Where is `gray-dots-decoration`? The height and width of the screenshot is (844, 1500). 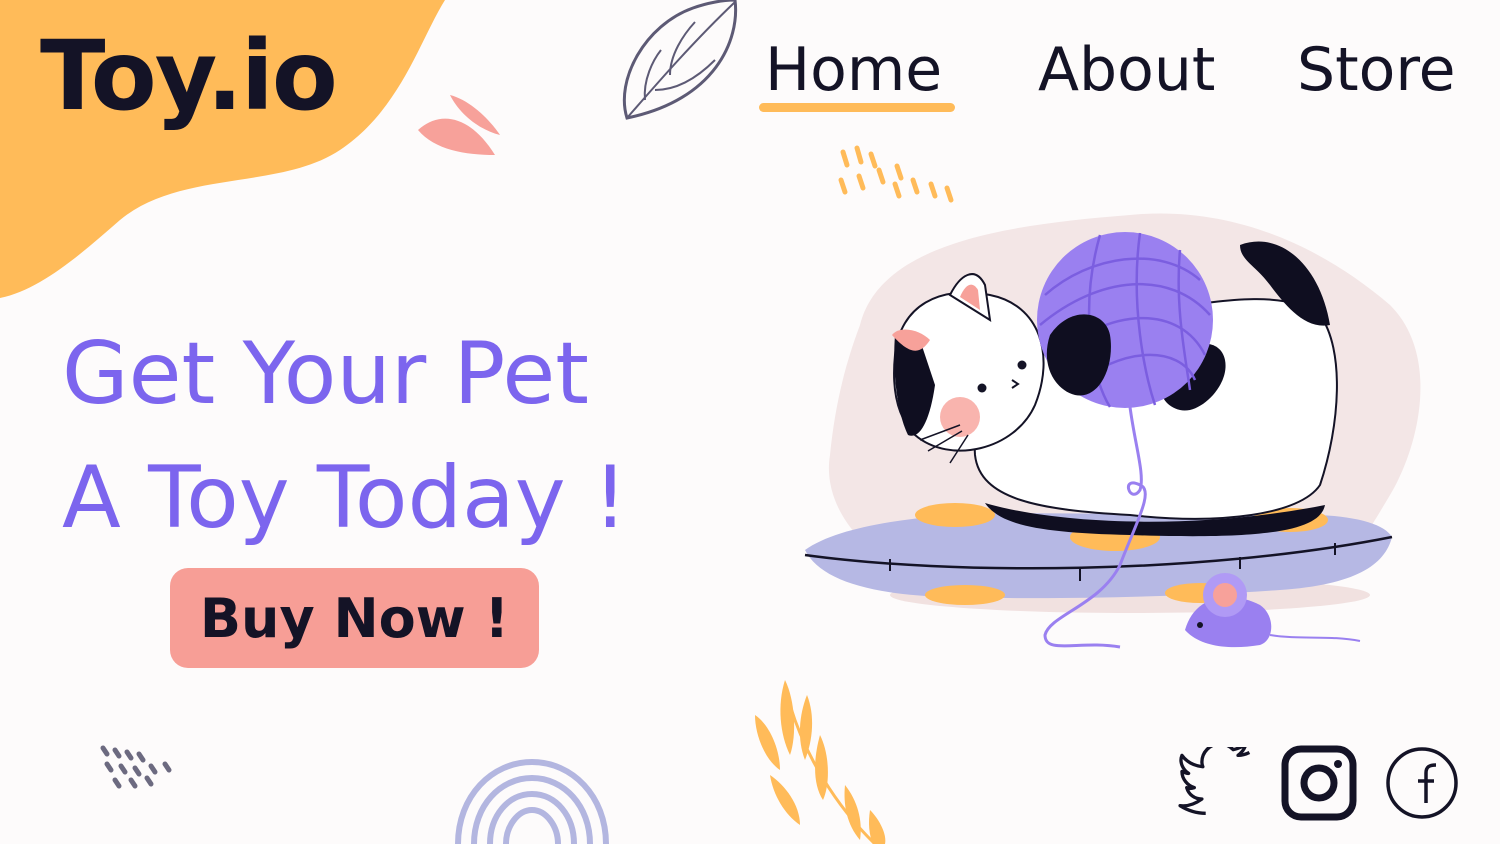 gray-dots-decoration is located at coordinates (136, 767).